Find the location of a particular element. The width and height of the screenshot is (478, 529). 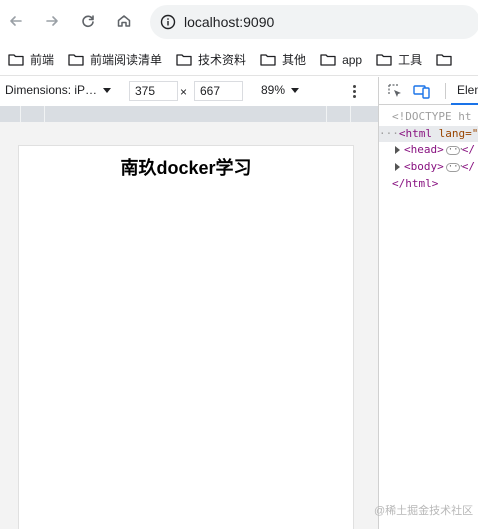

html-open-tag: <html is located at coordinates (415, 133).